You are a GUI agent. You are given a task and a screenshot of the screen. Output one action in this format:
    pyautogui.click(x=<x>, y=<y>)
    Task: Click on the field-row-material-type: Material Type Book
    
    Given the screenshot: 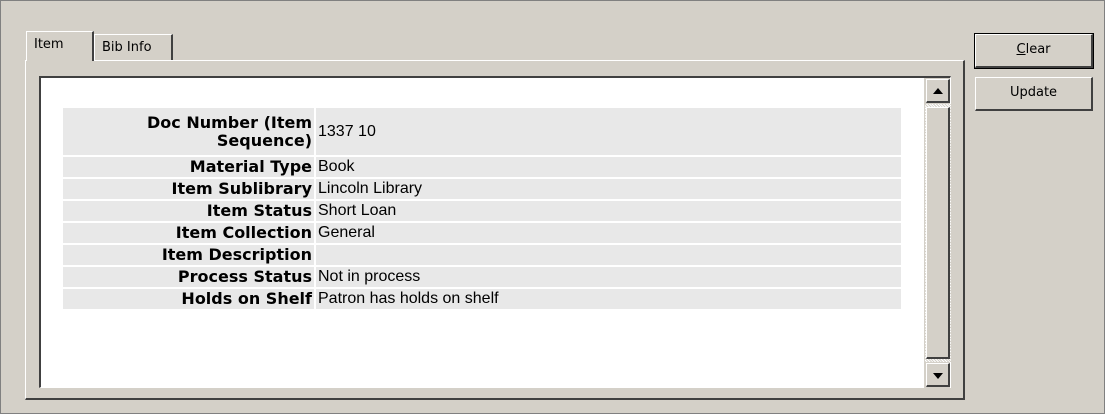 What is the action you would take?
    pyautogui.click(x=483, y=167)
    